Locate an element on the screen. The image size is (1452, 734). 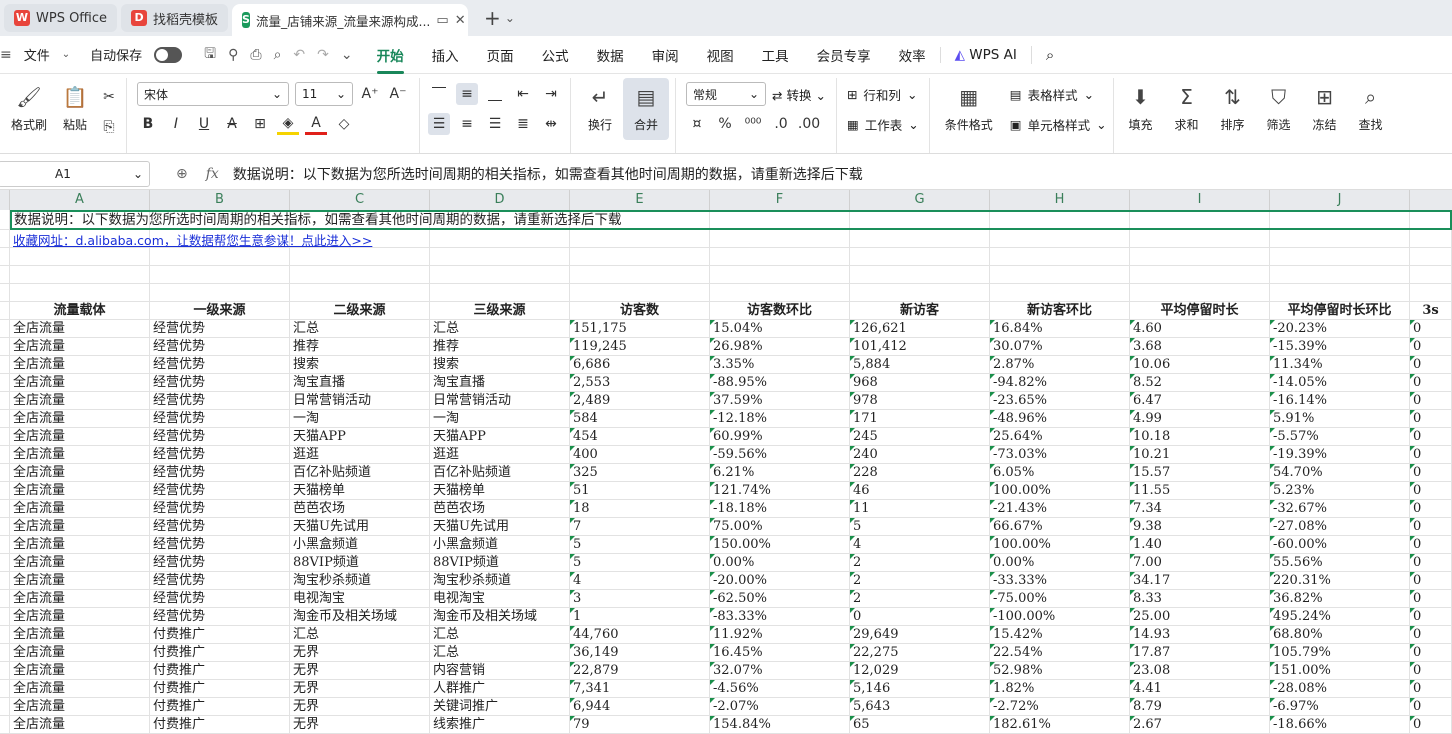
table-cell: 2 is located at coordinates (920, 580).